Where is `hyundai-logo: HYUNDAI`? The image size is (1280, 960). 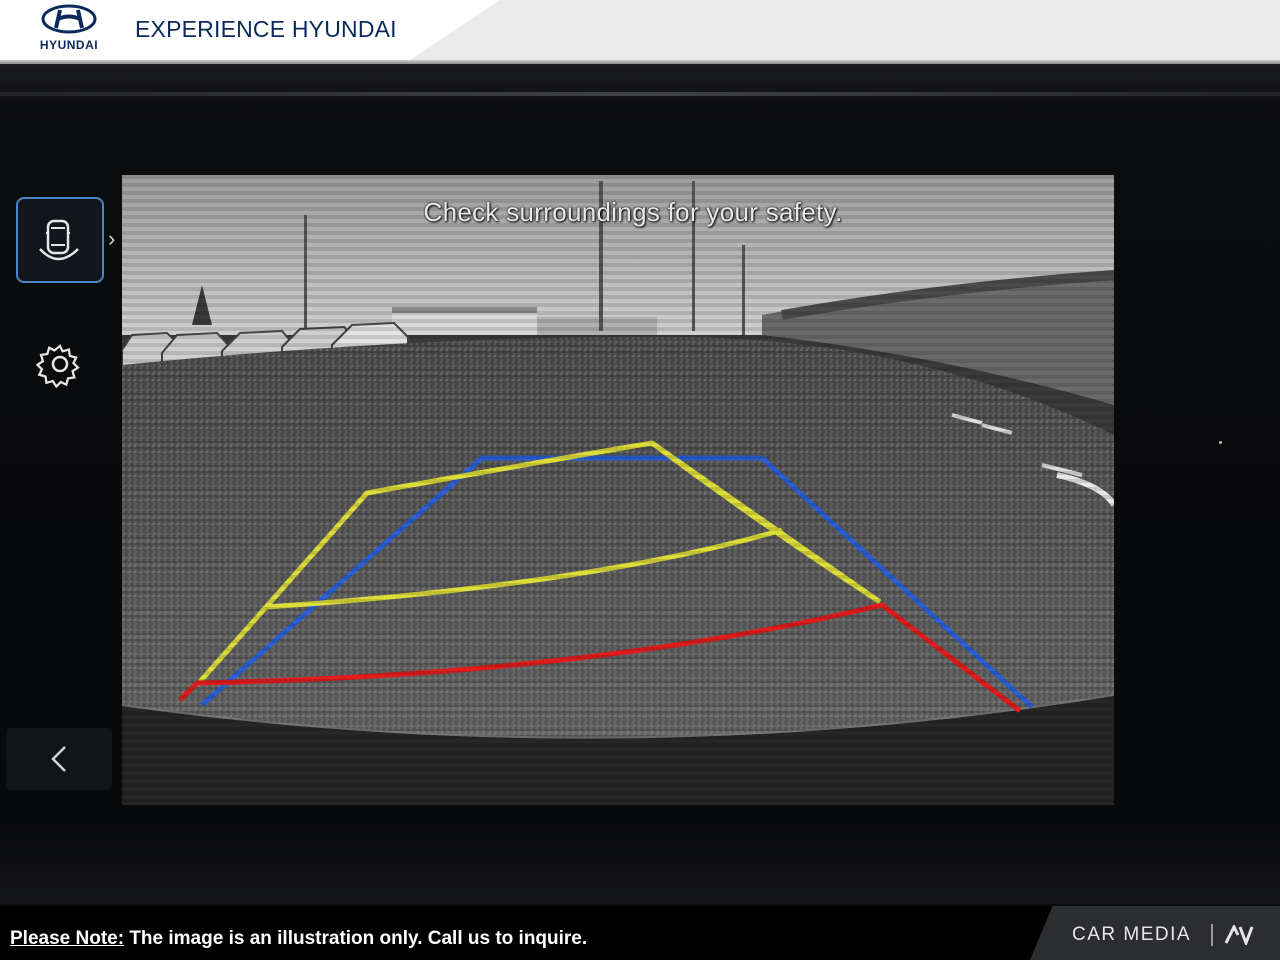
hyundai-logo: HYUNDAI is located at coordinates (69, 29).